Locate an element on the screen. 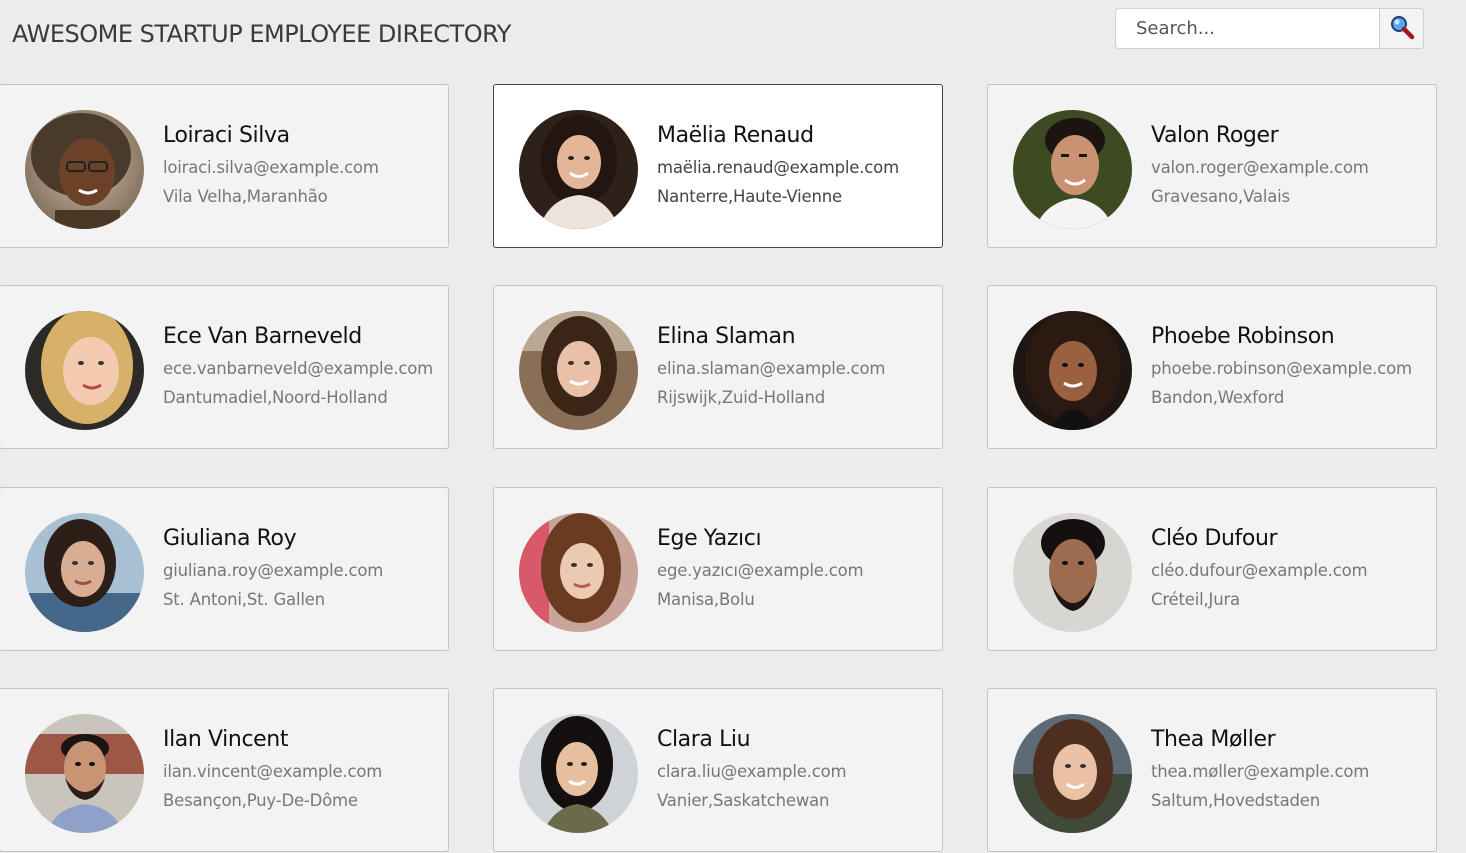  employee-email: maëlia.renaud@example.com is located at coordinates (778, 167).